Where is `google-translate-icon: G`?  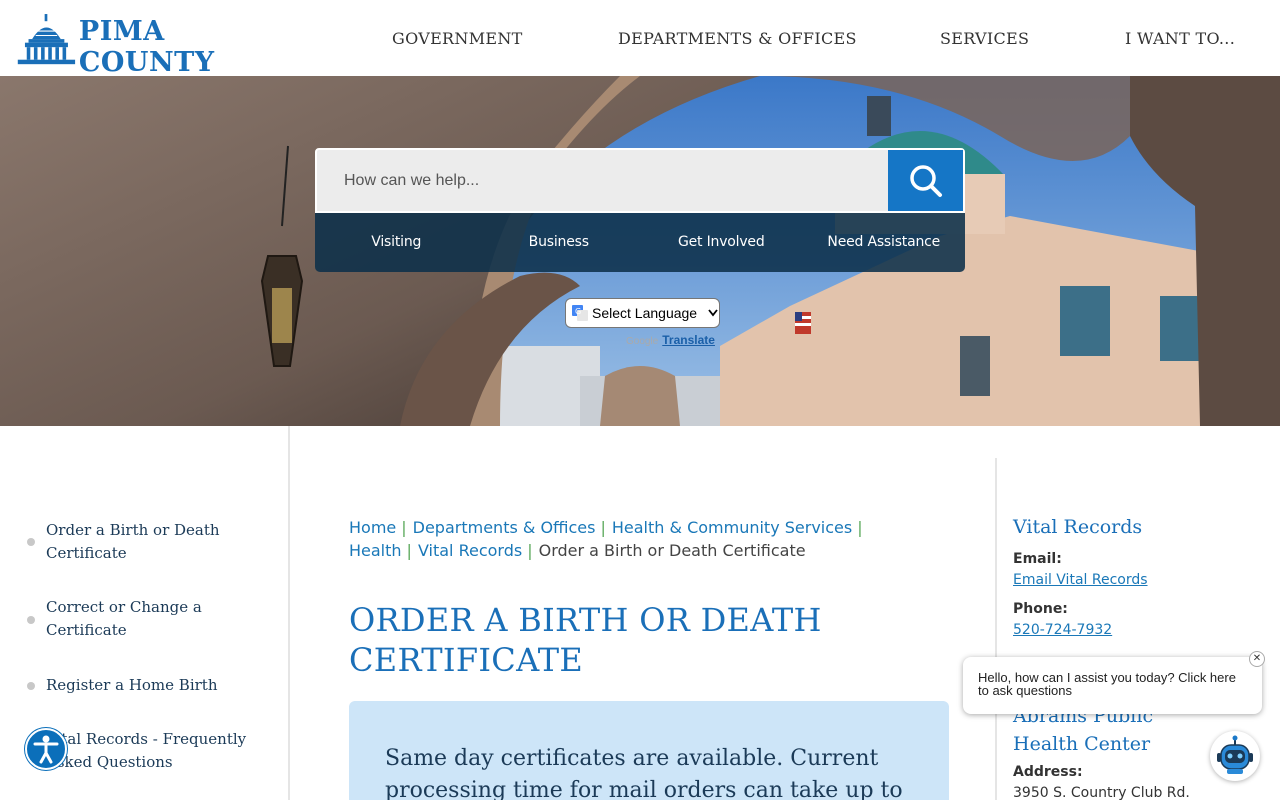 google-translate-icon: G is located at coordinates (580, 313).